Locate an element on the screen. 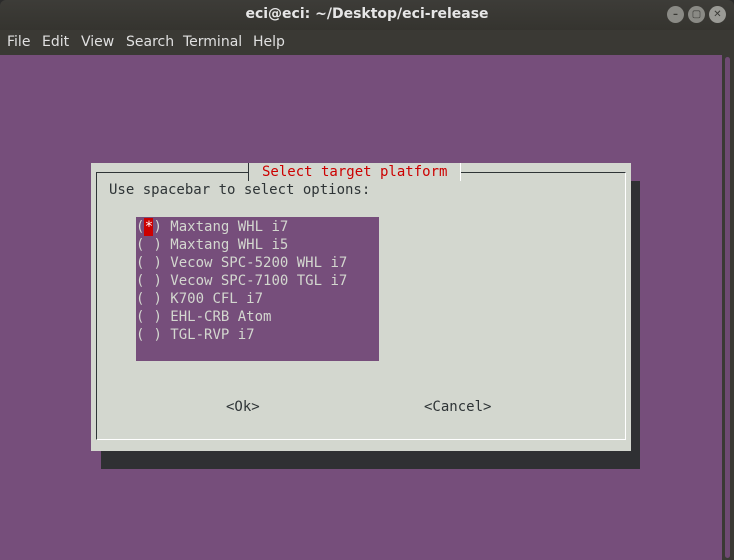 The width and height of the screenshot is (734, 560). dialog-title: Select target platform is located at coordinates (355, 172).